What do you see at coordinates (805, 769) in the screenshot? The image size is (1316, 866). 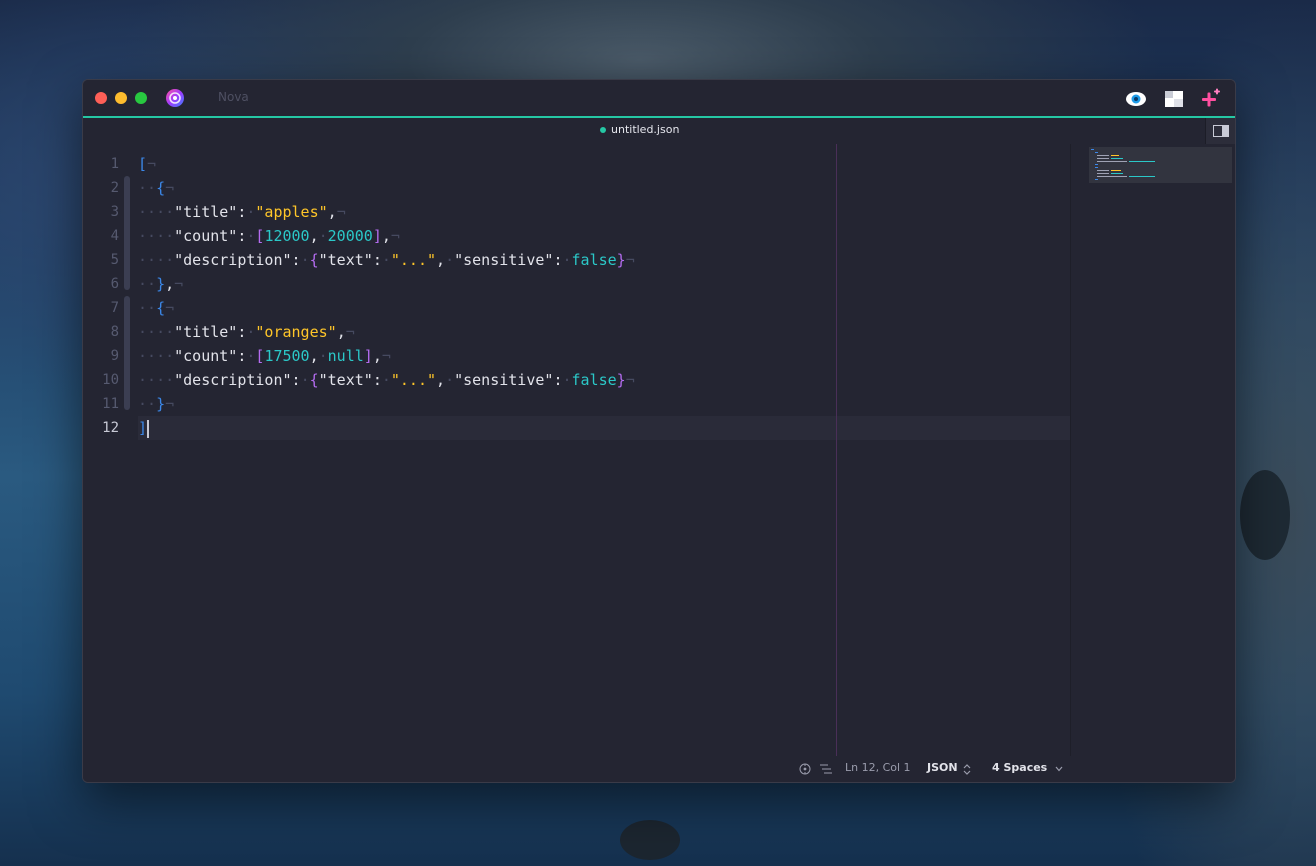 I see `issues-icon` at bounding box center [805, 769].